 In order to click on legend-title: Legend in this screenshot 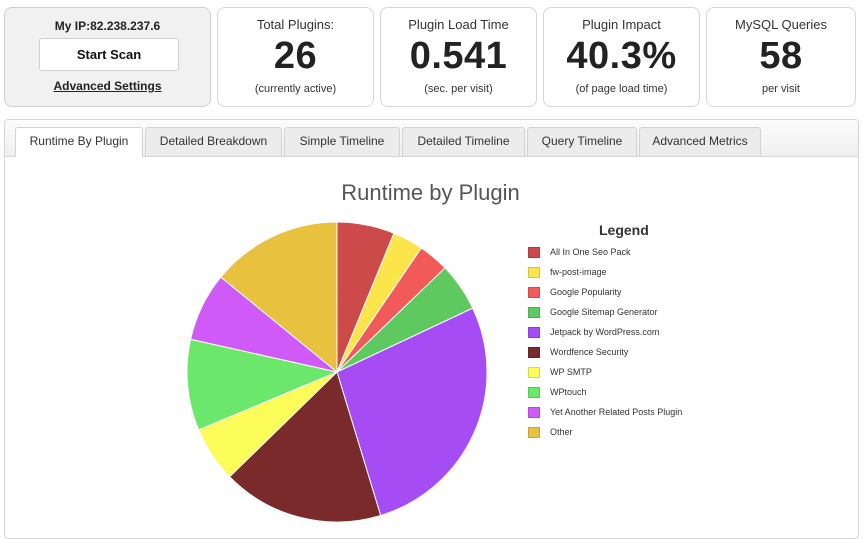, I will do `click(624, 230)`.